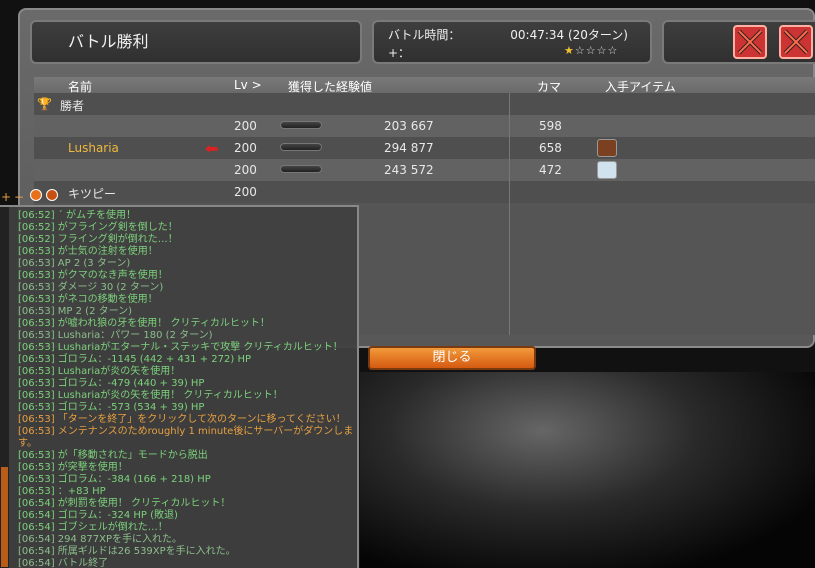 Image resolution: width=815 pixels, height=568 pixels. What do you see at coordinates (19, 197) in the screenshot?
I see `chat-collapse-button: −` at bounding box center [19, 197].